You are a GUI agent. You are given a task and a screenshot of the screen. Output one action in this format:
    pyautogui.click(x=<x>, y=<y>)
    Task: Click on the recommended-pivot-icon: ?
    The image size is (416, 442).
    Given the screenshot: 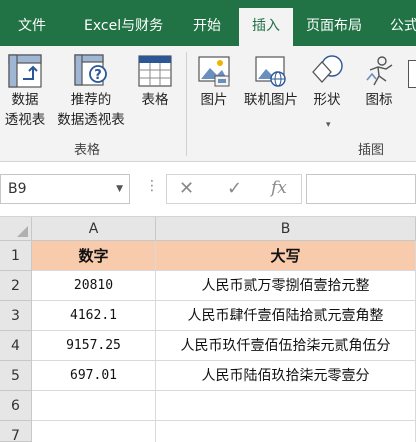 What is the action you would take?
    pyautogui.click(x=90, y=70)
    